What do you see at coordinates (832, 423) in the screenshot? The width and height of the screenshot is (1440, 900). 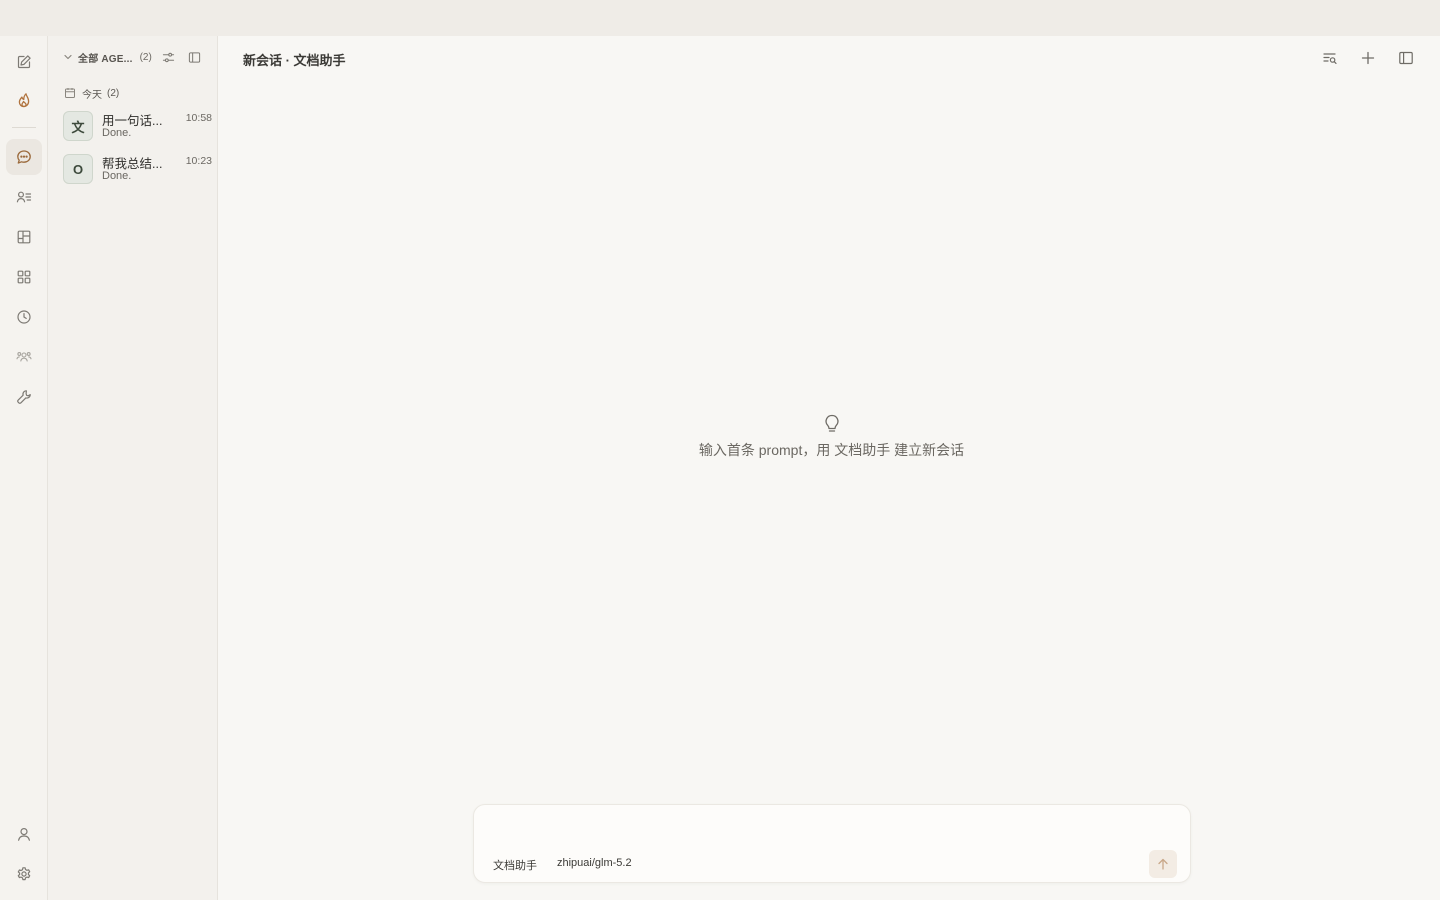 I see `lightbulb-icon` at bounding box center [832, 423].